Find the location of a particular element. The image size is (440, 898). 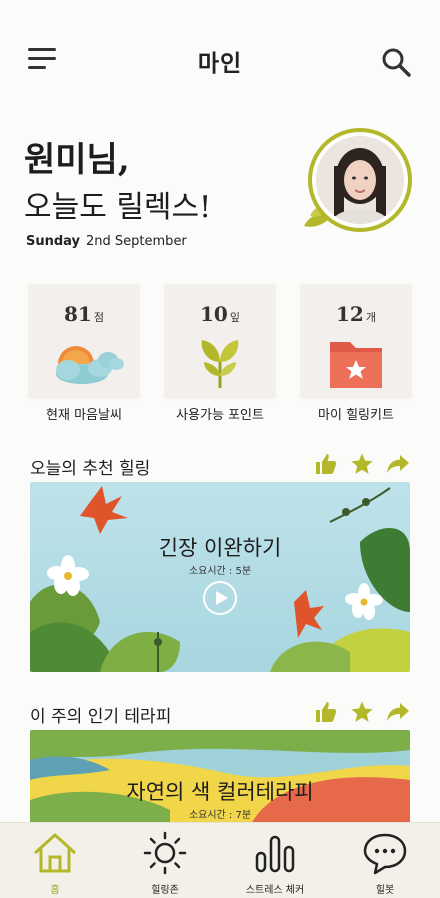

stat-cards: 81 점 현재 마음날씨 10 잎 사용가능 포인트 12 개 마이 힐링키트 is located at coordinates (220, 354).